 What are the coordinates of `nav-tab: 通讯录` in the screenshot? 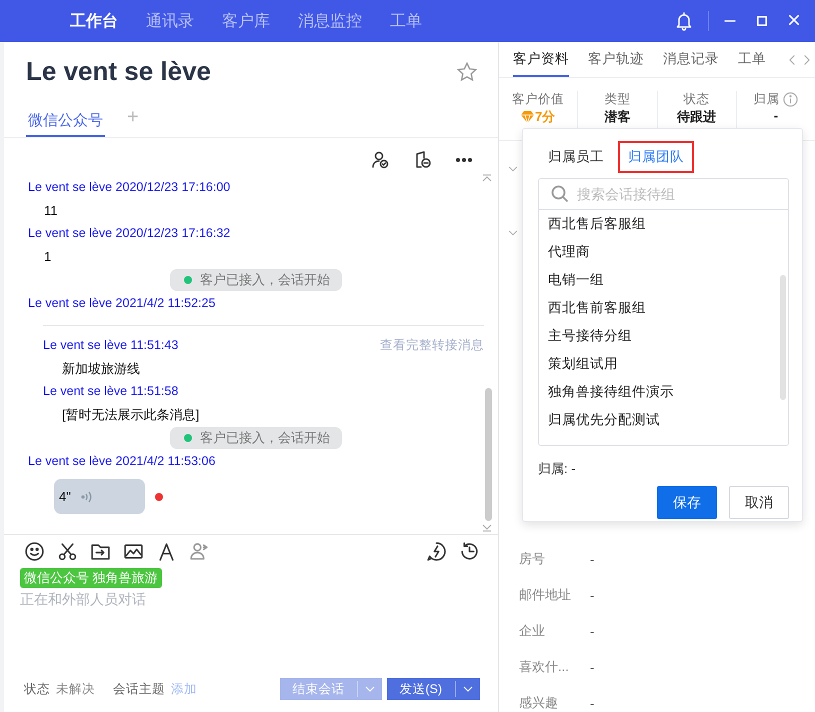 It's located at (170, 21).